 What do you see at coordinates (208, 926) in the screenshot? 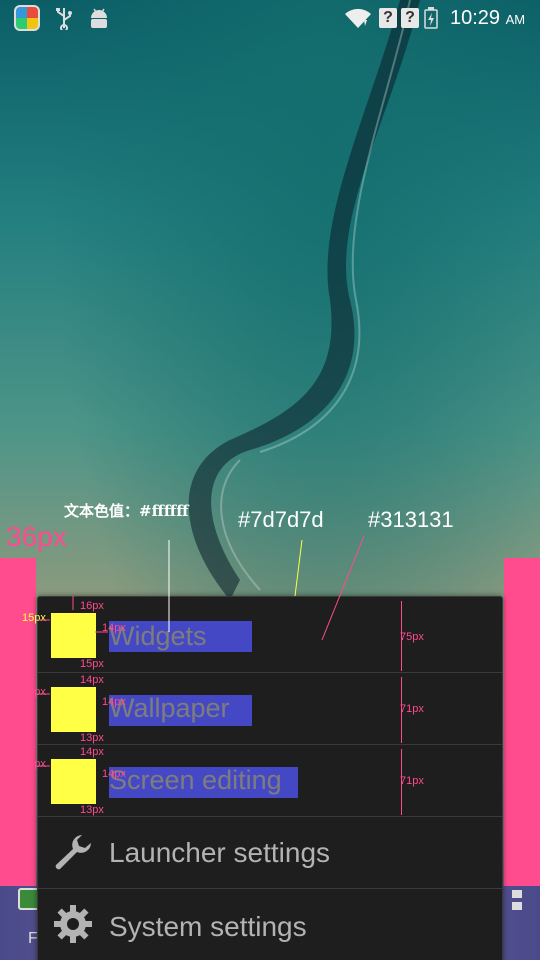
I see `menu-item-label: System settings` at bounding box center [208, 926].